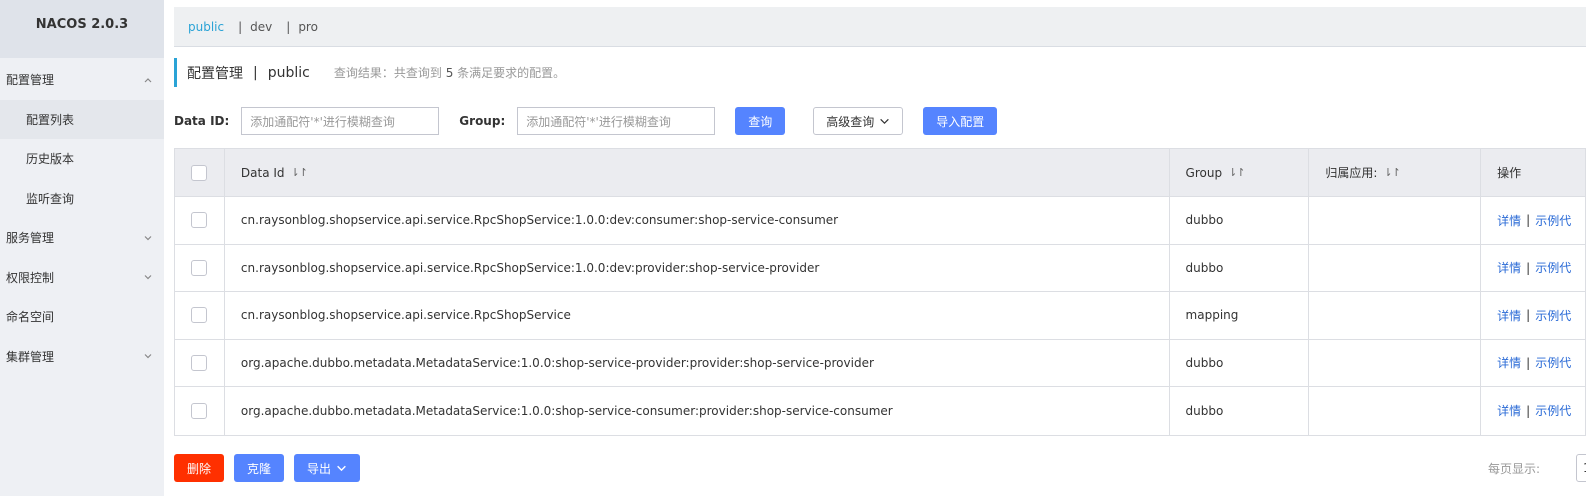  I want to click on clone-button: 克隆, so click(259, 468).